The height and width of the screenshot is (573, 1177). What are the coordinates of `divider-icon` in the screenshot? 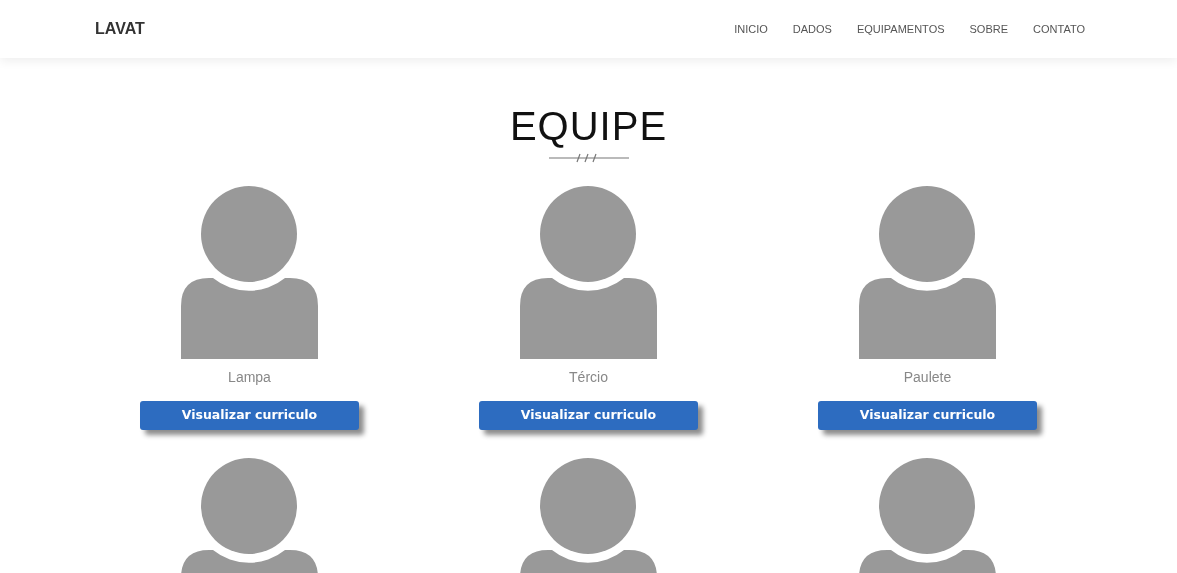 It's located at (588, 158).